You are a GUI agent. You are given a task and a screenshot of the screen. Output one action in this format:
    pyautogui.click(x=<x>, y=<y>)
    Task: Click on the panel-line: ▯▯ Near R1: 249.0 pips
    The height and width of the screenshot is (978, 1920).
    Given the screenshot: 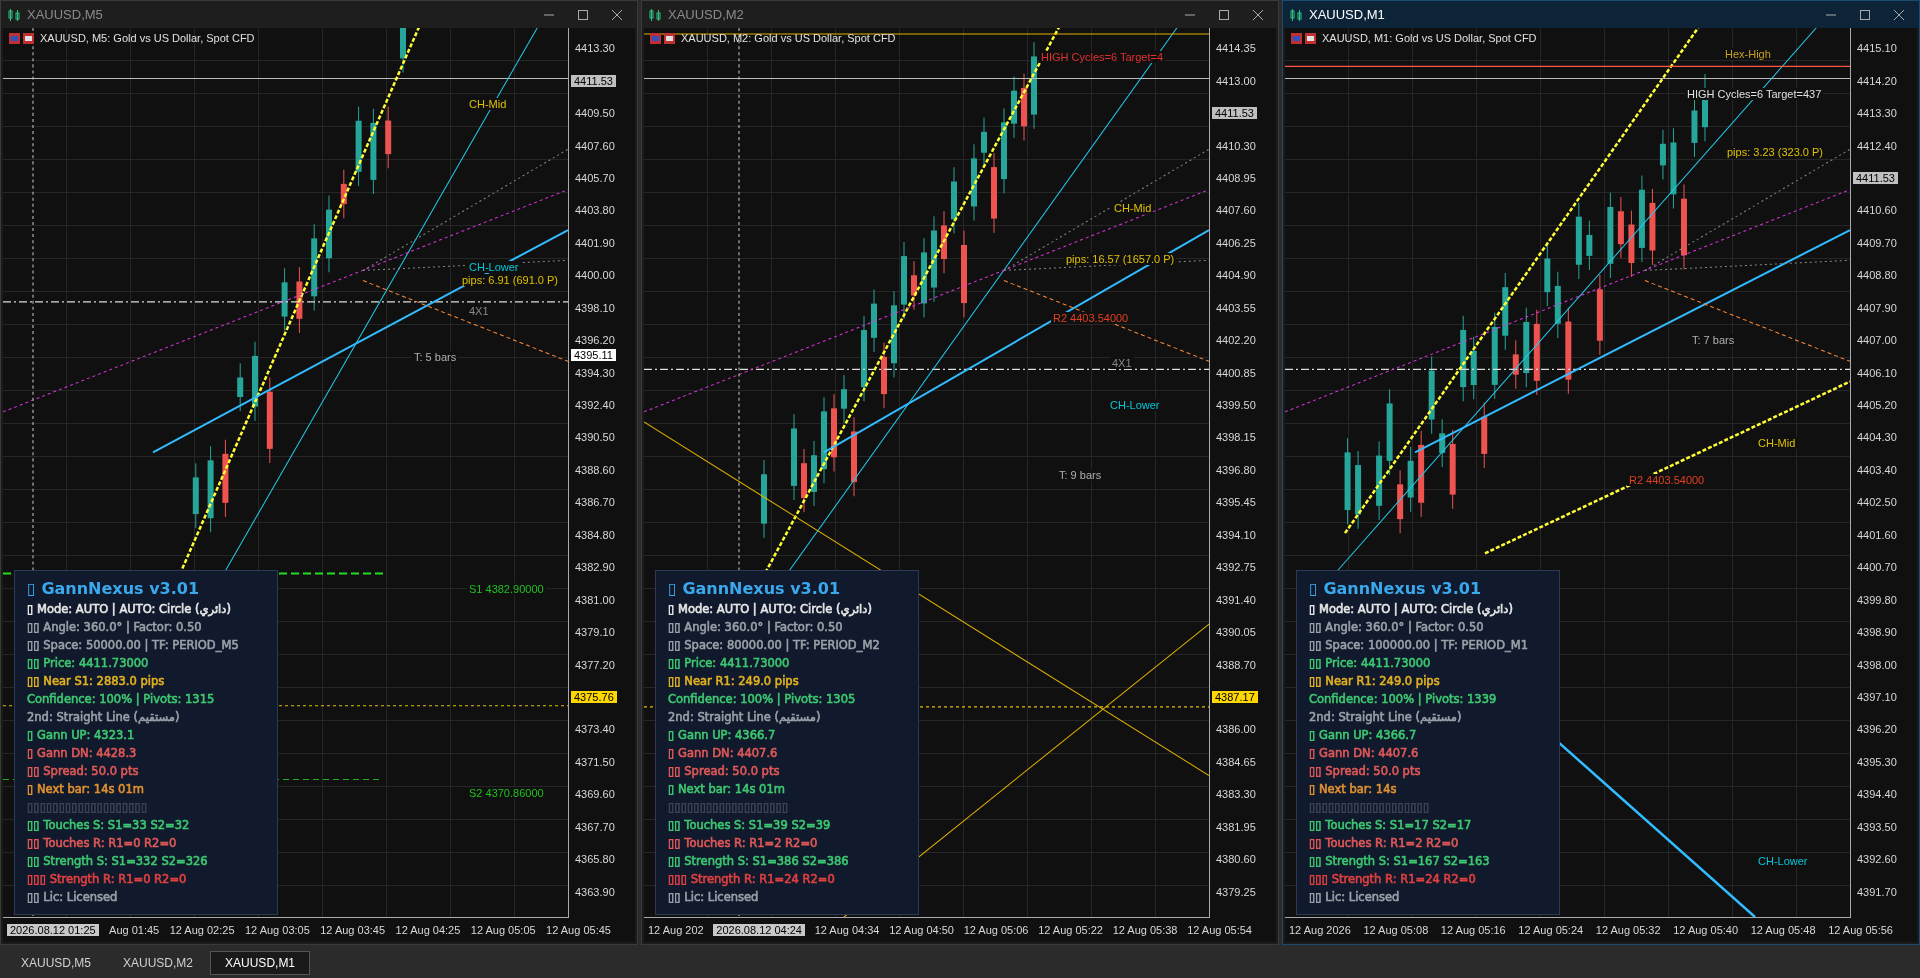 What is the action you would take?
    pyautogui.click(x=734, y=681)
    